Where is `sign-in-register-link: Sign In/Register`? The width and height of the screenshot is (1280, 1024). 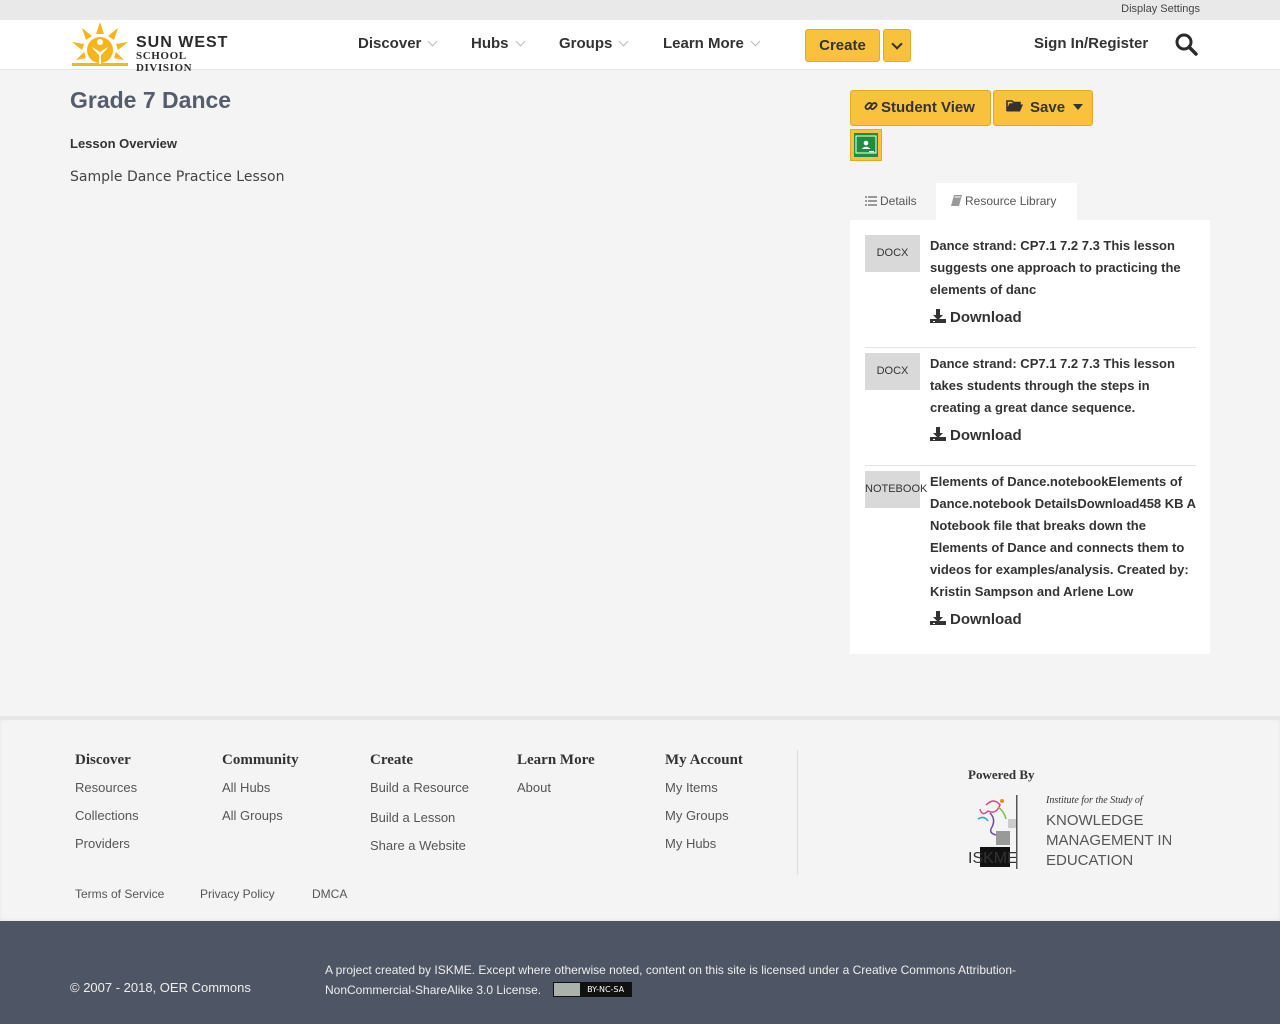
sign-in-register-link: Sign In/Register is located at coordinates (1091, 43).